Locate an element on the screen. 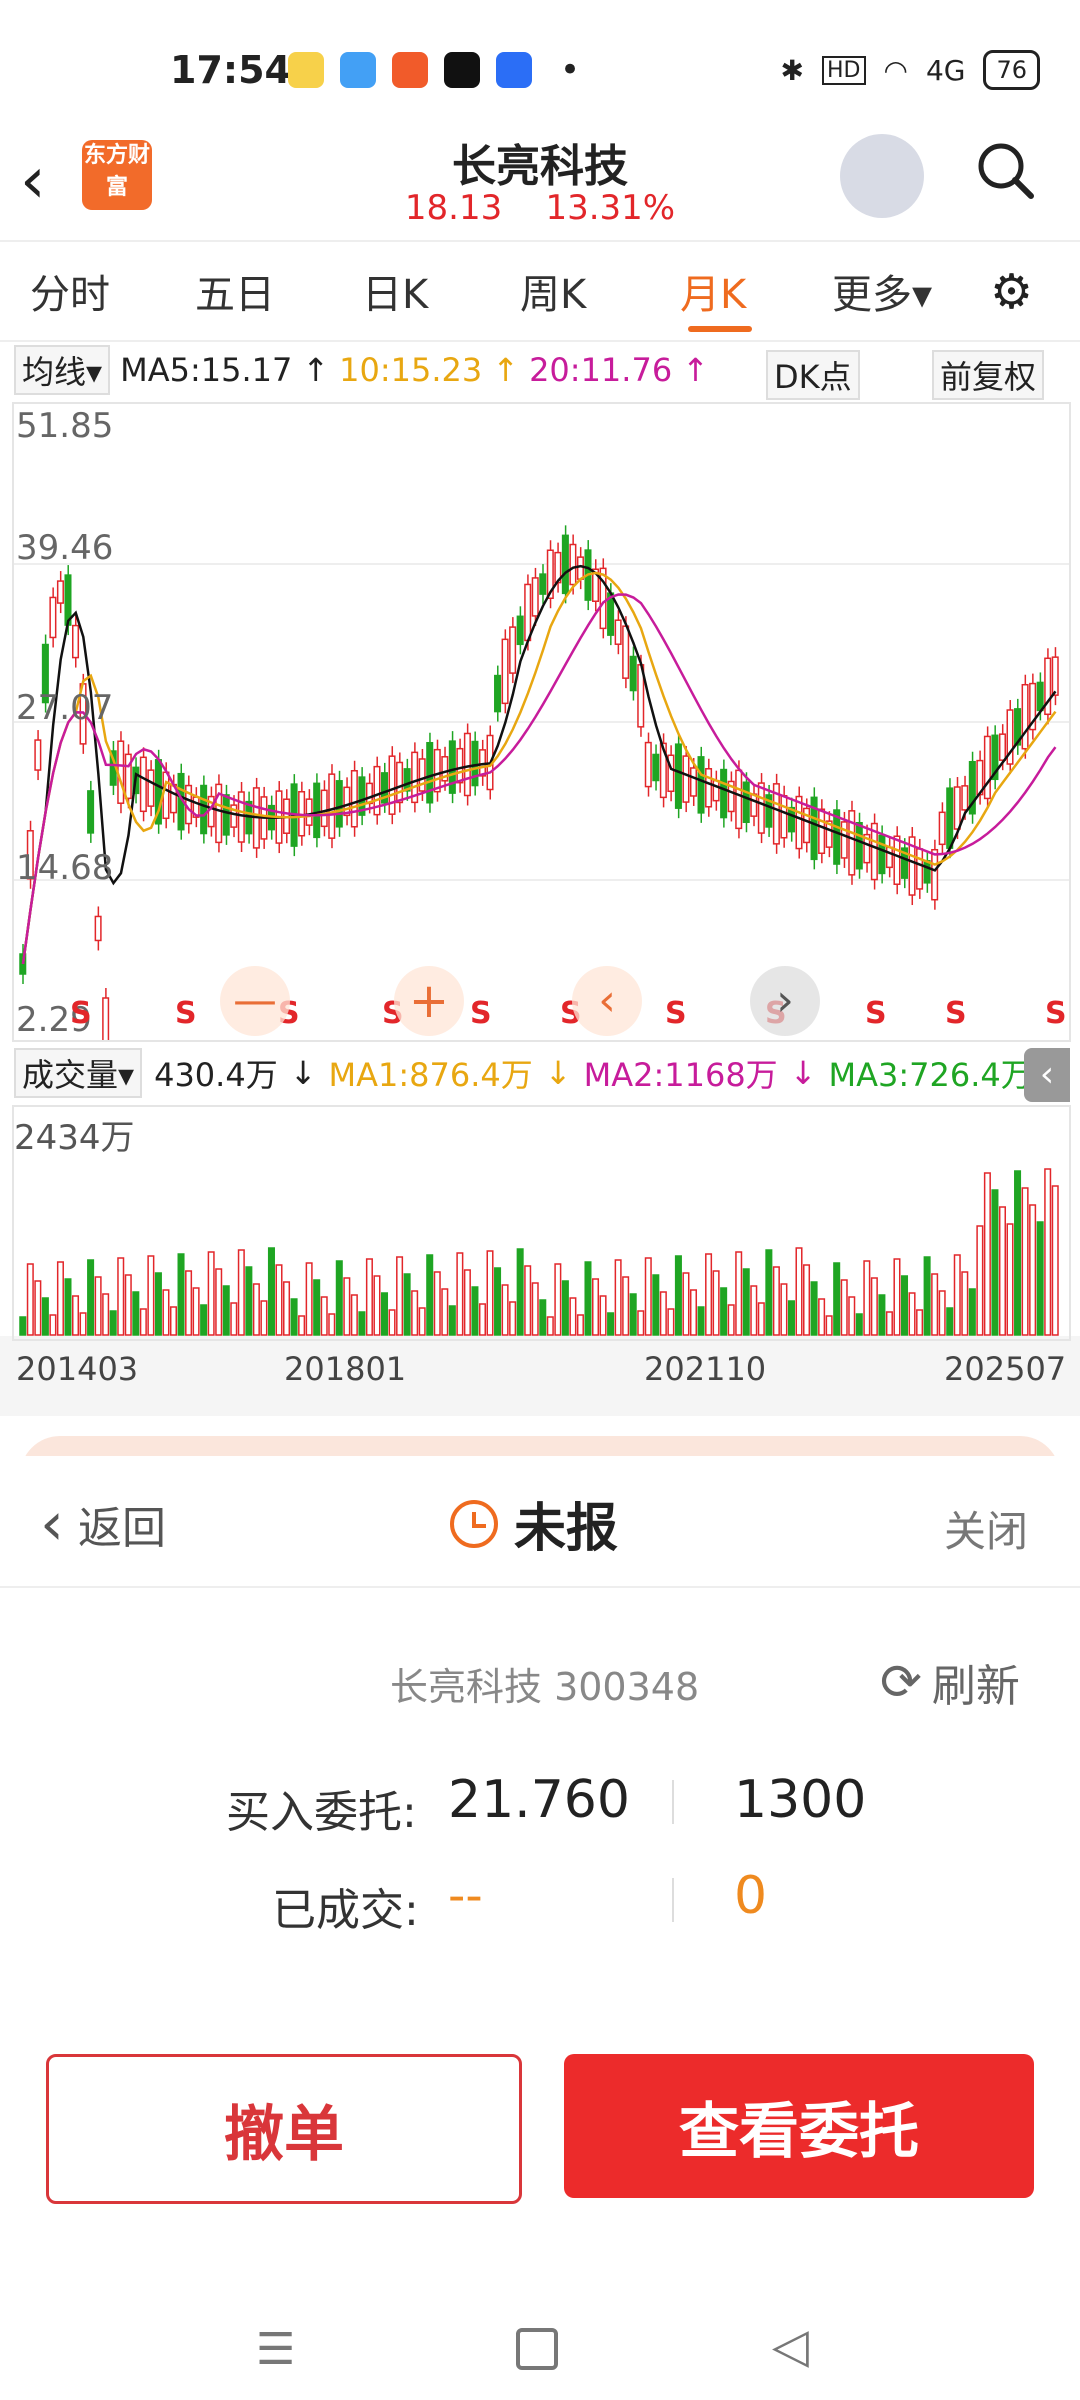 The width and height of the screenshot is (1080, 2400). vol-ma1: MA1:876.4万 is located at coordinates (430, 1075).